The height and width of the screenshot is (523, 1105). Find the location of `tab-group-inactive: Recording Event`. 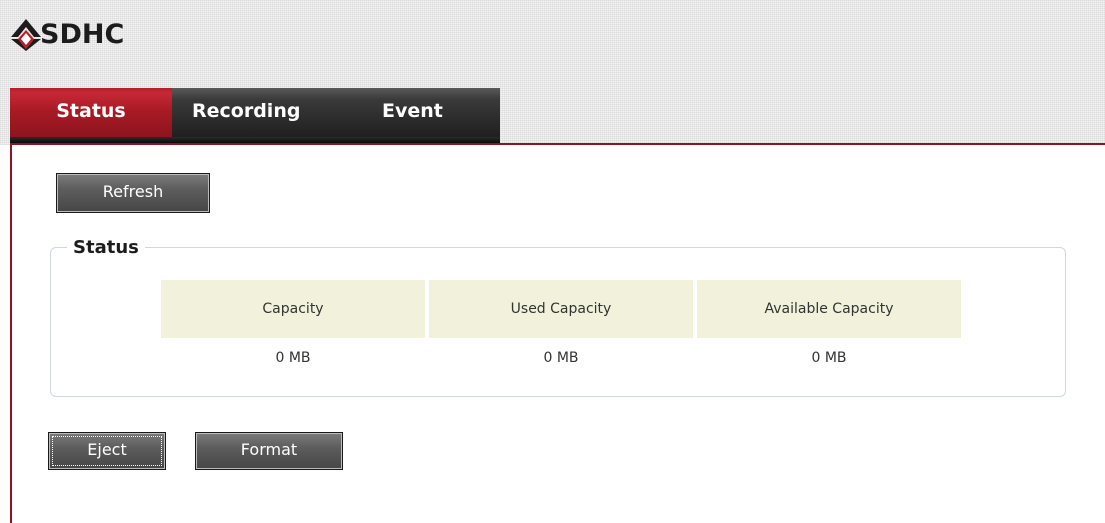

tab-group-inactive: Recording Event is located at coordinates (255, 116).